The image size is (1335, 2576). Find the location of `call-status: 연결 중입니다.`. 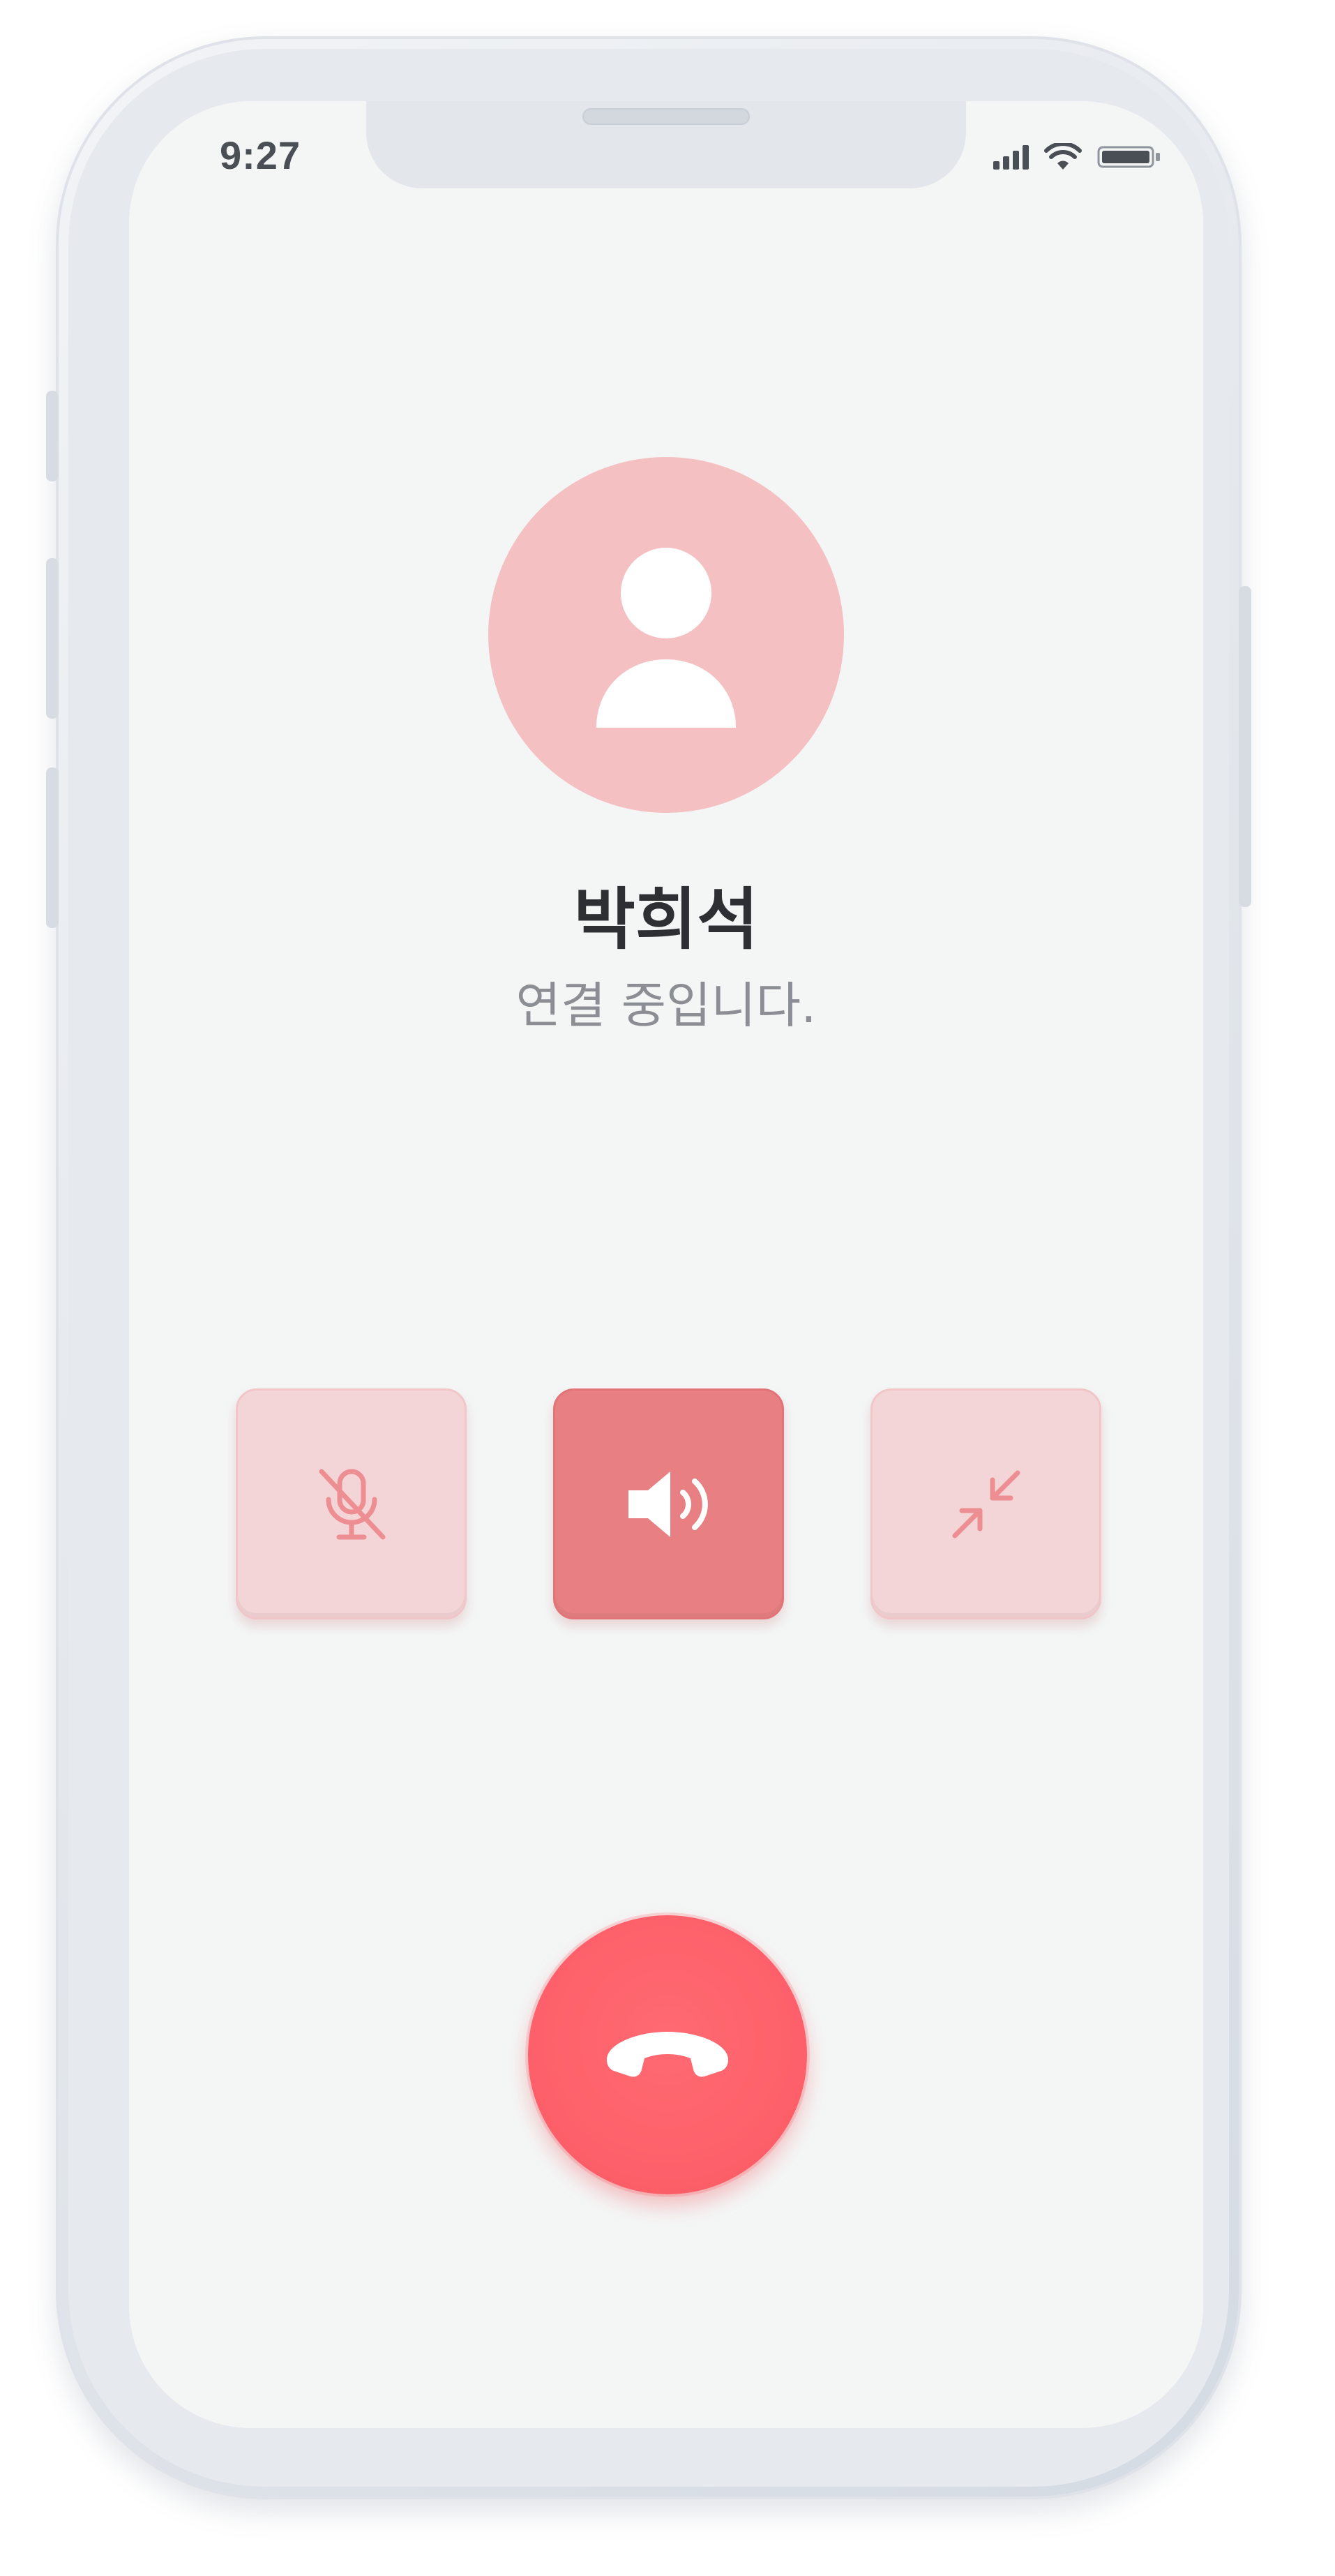

call-status: 연결 중입니다. is located at coordinates (666, 1005).